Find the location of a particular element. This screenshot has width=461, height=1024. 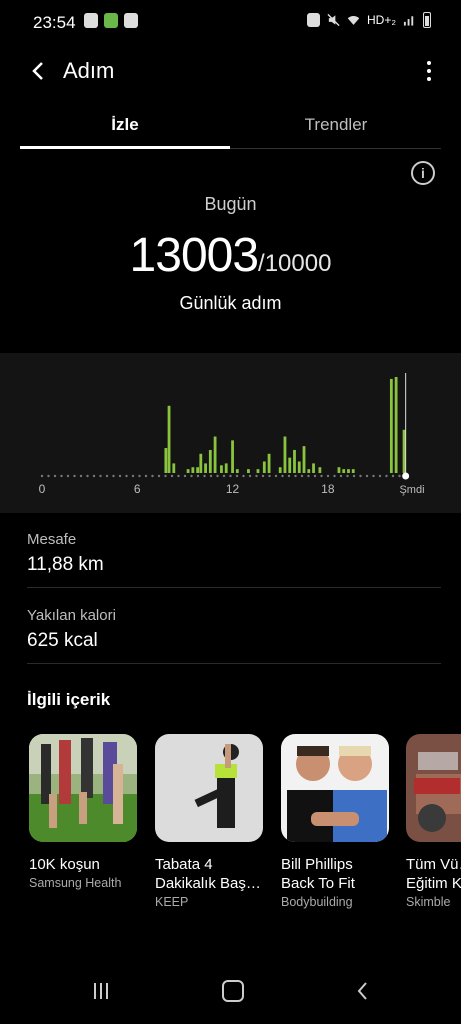

card-source: Samsung Health is located at coordinates (75, 883).